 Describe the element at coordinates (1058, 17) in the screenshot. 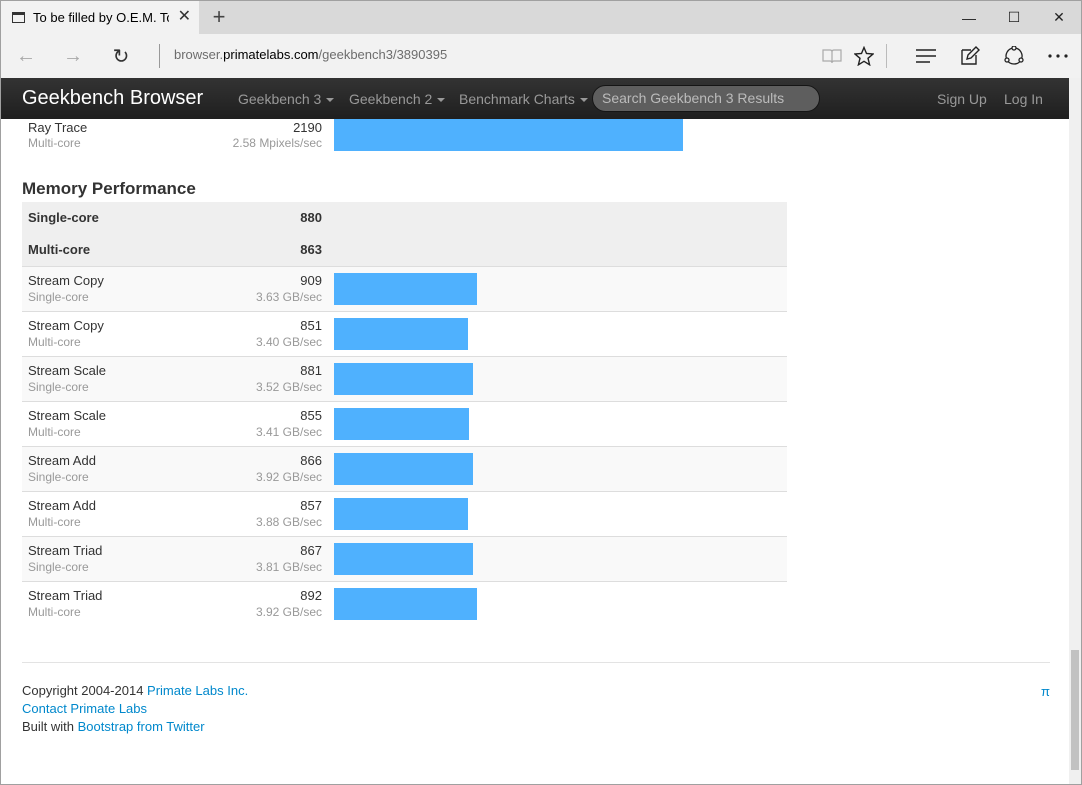

I see `close-button: ✕` at that location.